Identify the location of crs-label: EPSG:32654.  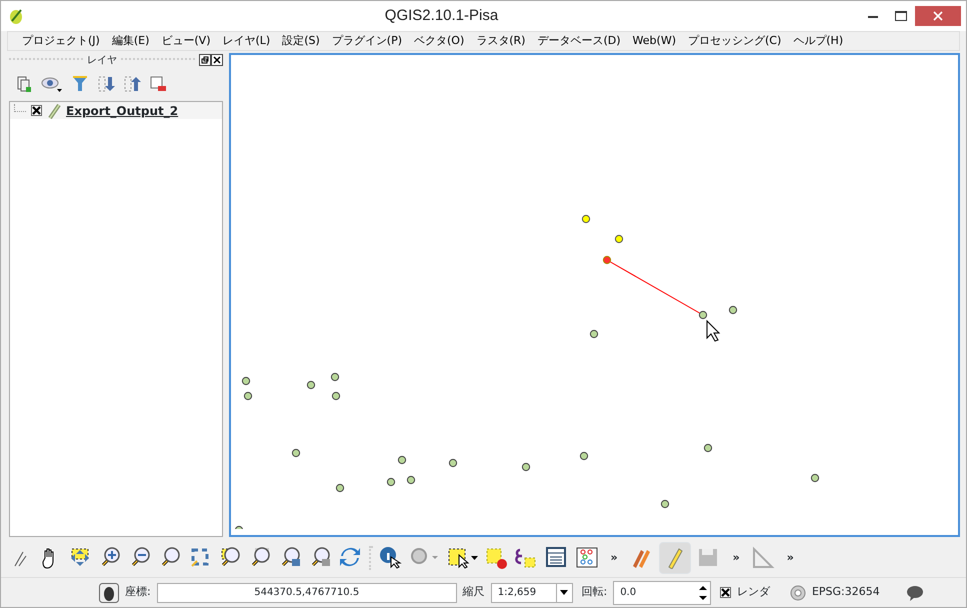
(846, 592).